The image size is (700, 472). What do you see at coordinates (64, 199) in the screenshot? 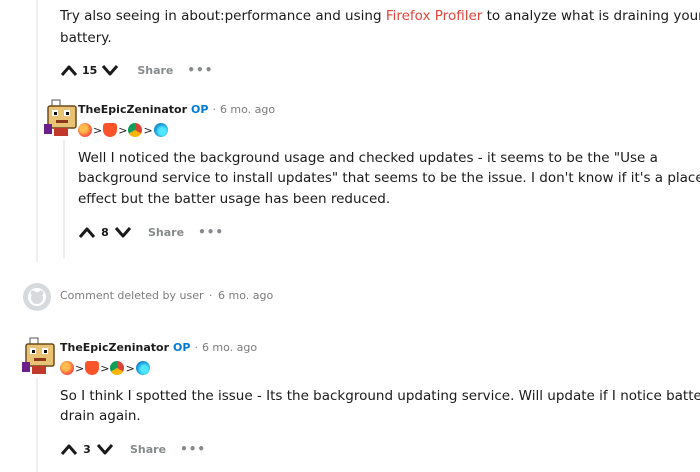
I see `thread-line-inner` at bounding box center [64, 199].